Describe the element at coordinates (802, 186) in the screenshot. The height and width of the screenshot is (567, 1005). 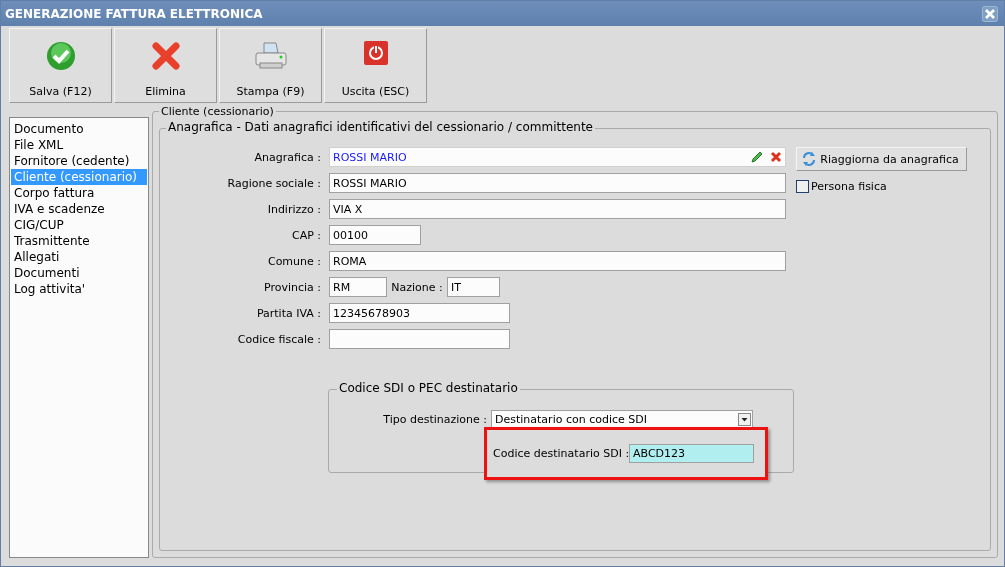
I see `checkbox` at that location.